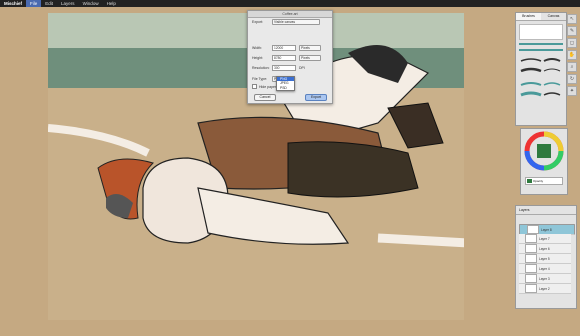 Image resolution: width=580 pixels, height=336 pixels. Describe the element at coordinates (541, 50) in the screenshot. I see `brush-opacity-slider` at that location.